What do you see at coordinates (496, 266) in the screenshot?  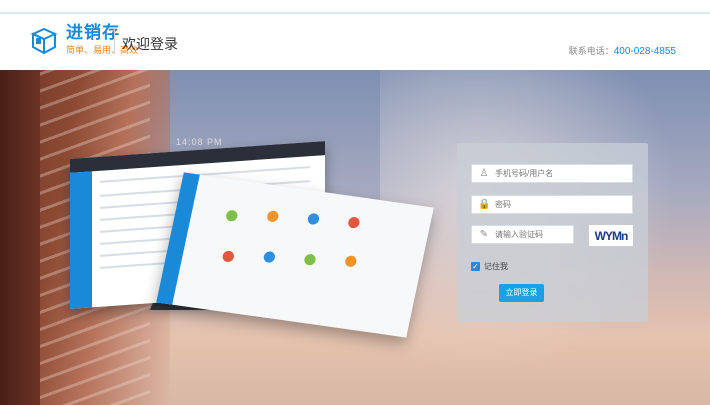 I see `remember-label: 记住我` at bounding box center [496, 266].